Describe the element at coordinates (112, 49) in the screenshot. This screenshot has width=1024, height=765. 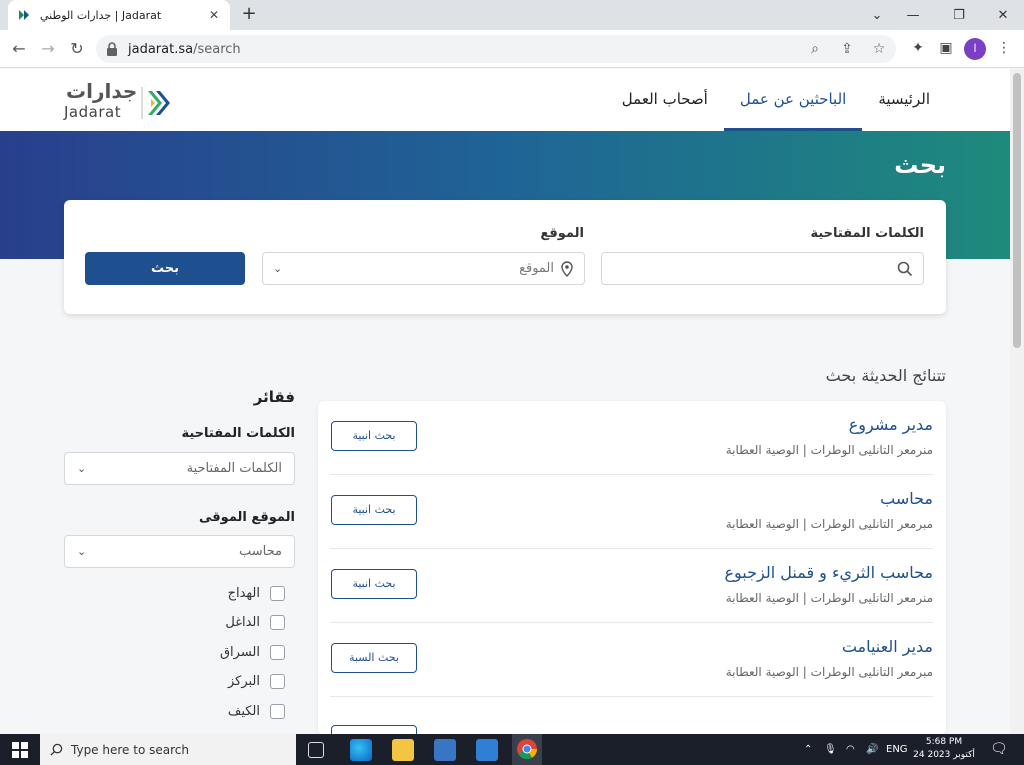
I see `lock-icon` at that location.